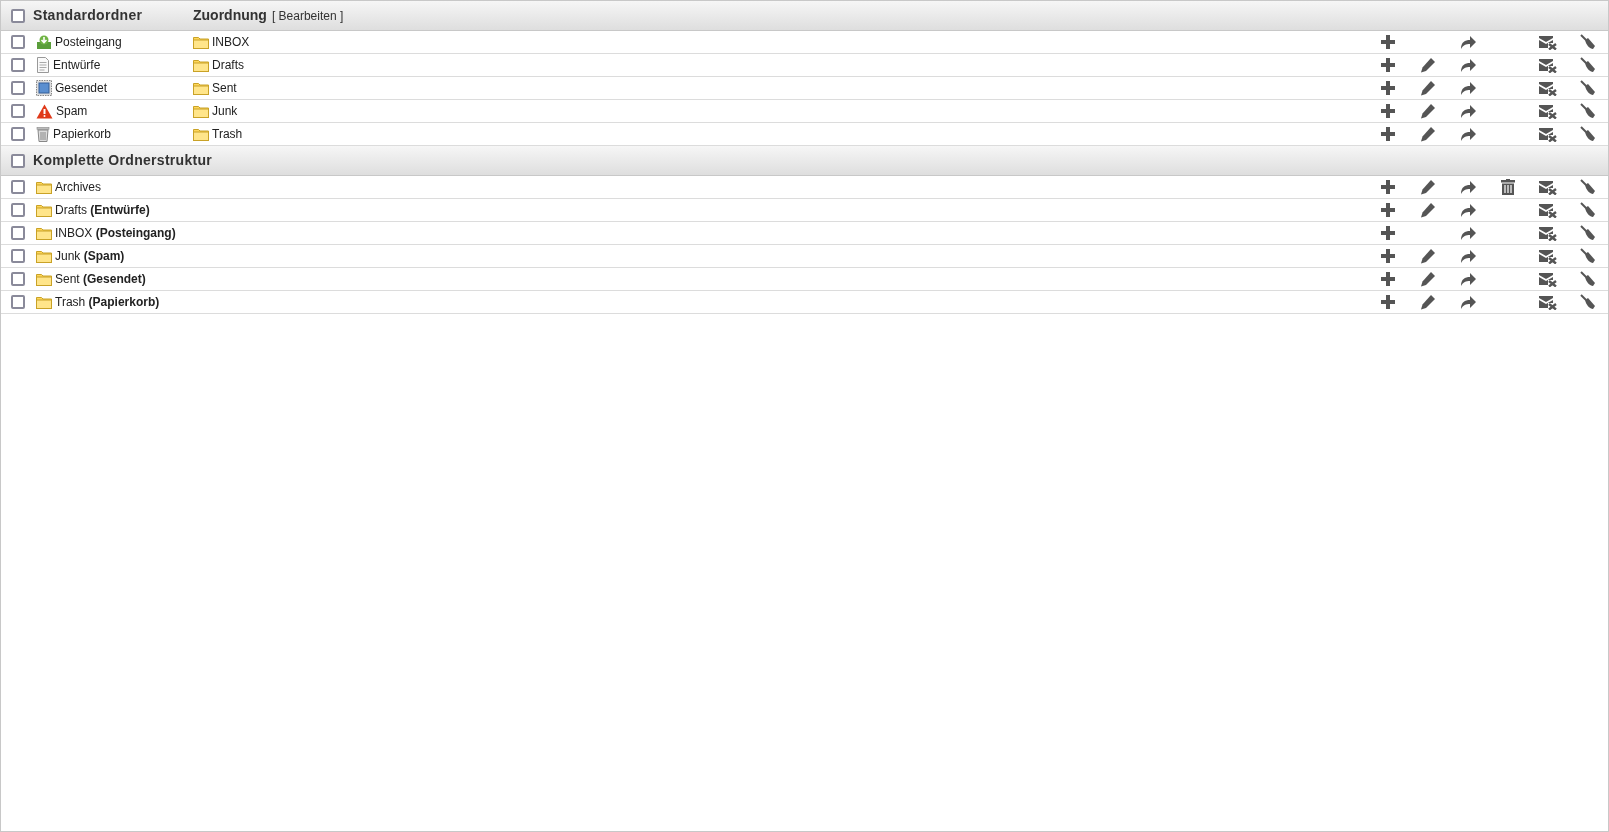  Describe the element at coordinates (227, 134) in the screenshot. I see `folder-name: Trash` at that location.